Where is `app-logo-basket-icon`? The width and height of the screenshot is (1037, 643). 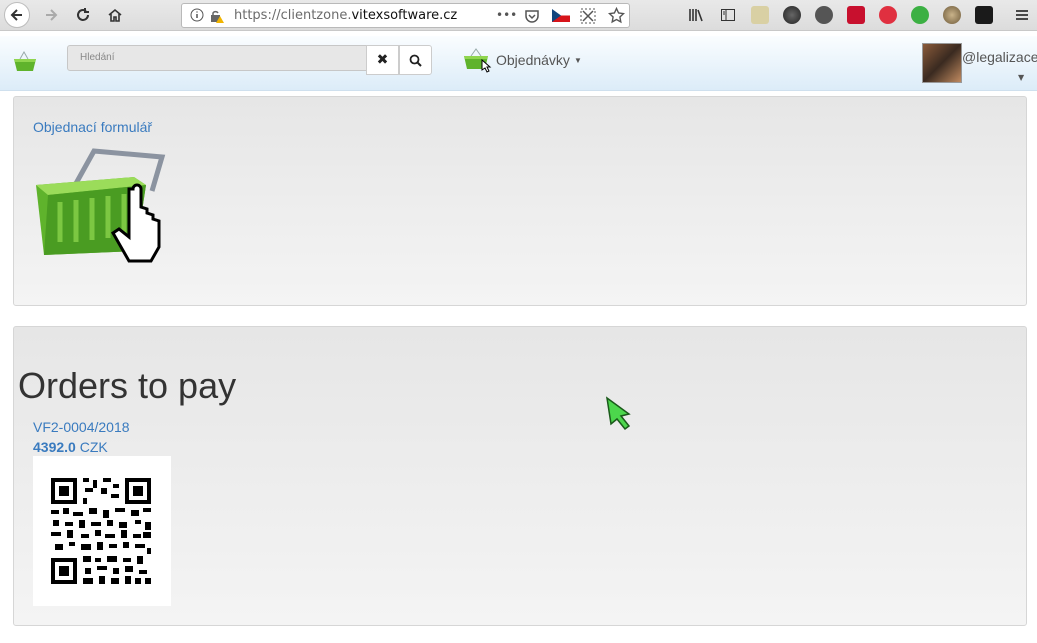 app-logo-basket-icon is located at coordinates (25, 64).